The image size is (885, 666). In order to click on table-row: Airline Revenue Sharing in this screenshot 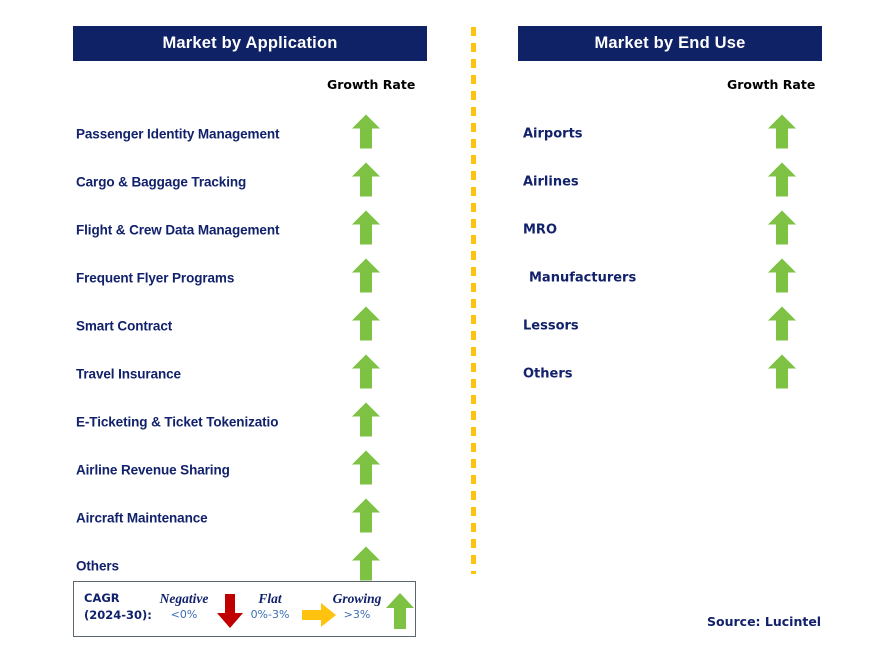, I will do `click(227, 470)`.